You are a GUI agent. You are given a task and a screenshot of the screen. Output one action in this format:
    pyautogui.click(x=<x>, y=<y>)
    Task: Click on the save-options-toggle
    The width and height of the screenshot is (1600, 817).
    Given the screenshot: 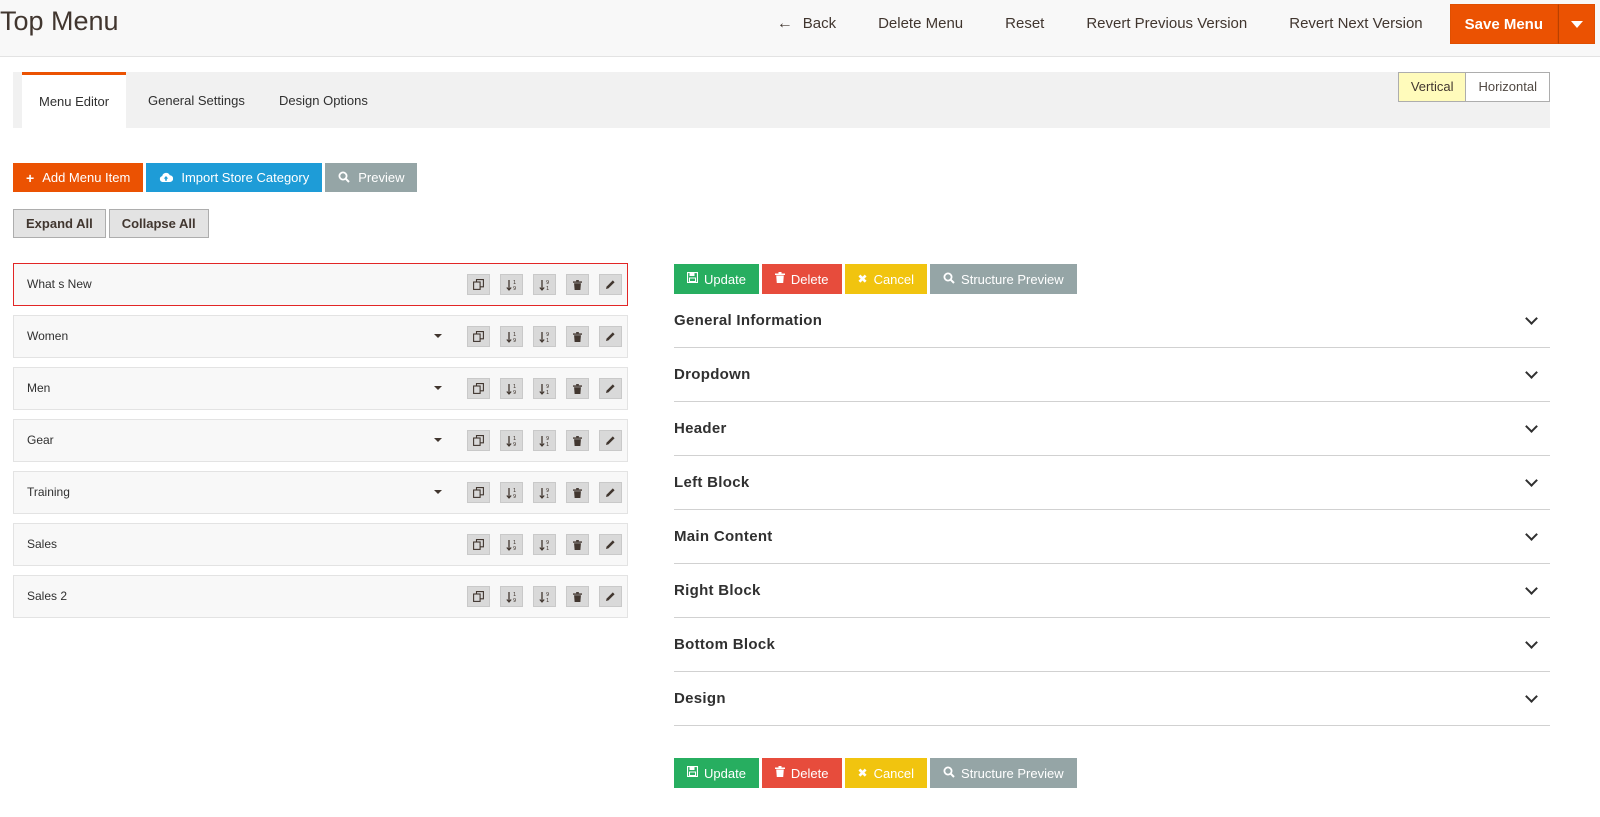 What is the action you would take?
    pyautogui.click(x=1576, y=24)
    